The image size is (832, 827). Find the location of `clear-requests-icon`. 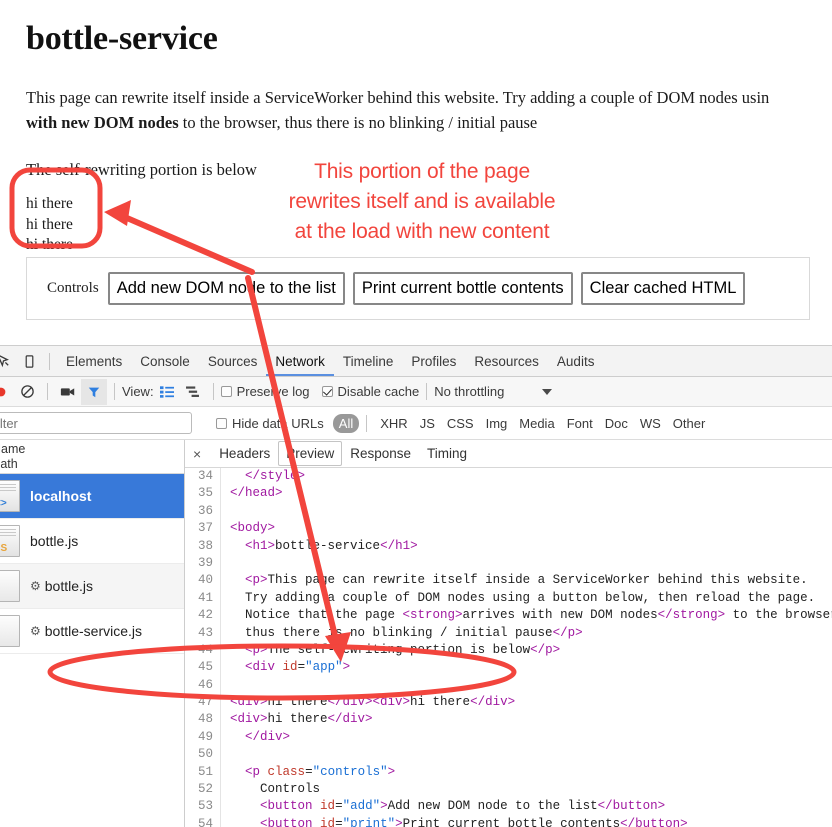

clear-requests-icon is located at coordinates (27, 392).